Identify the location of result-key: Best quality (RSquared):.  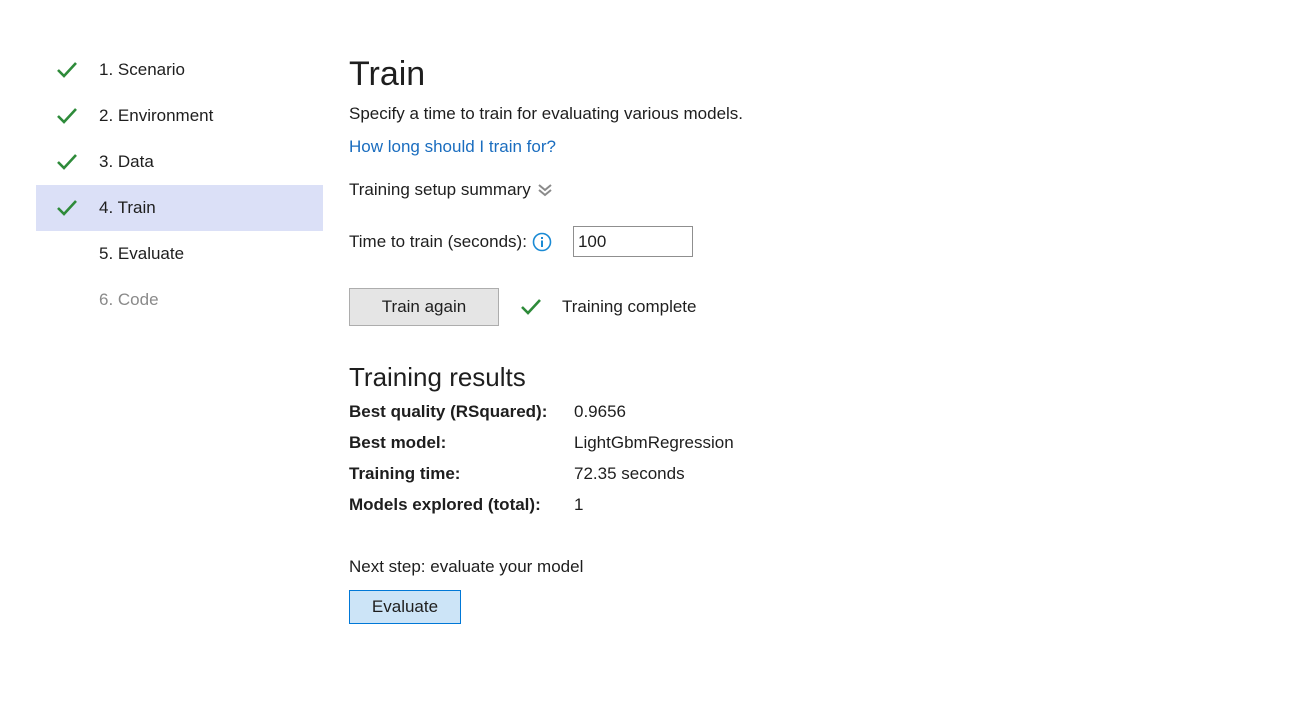
(448, 411).